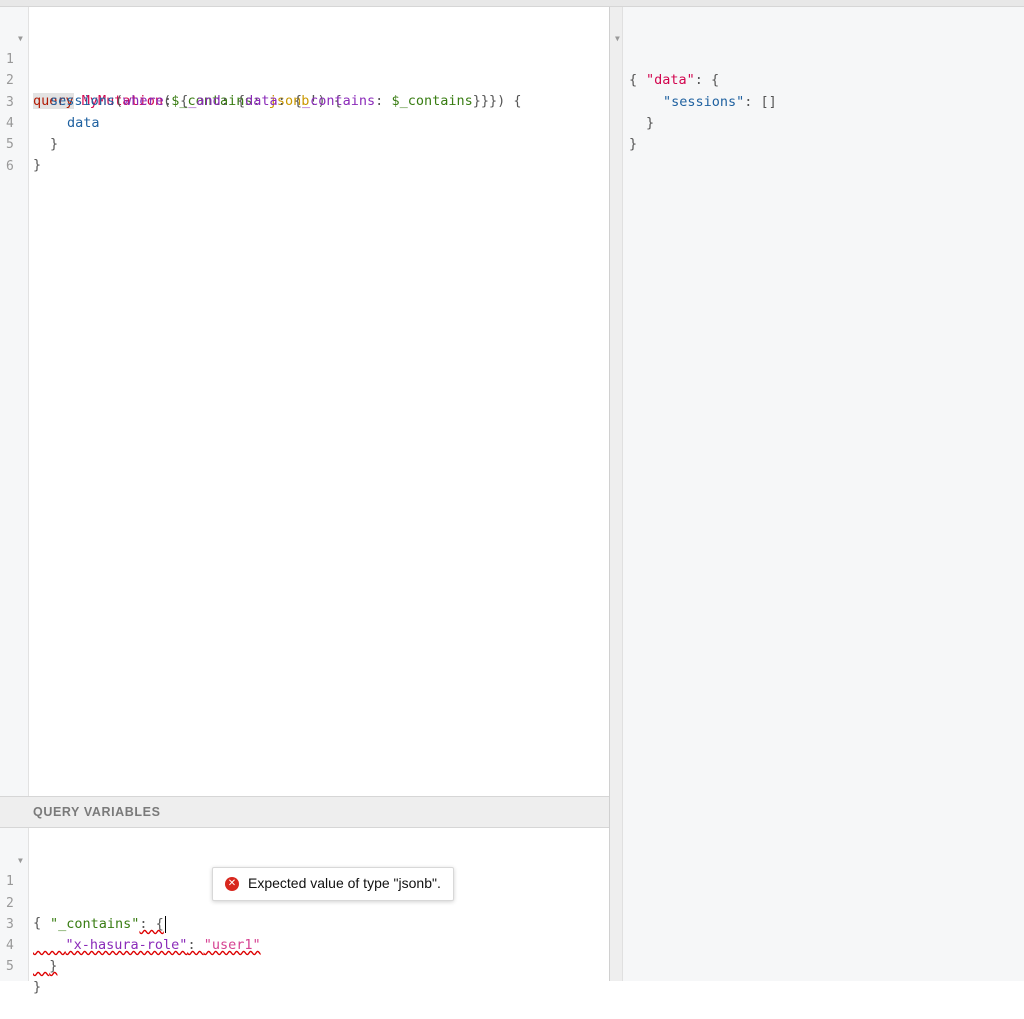 Image resolution: width=1024 pixels, height=1019 pixels. Describe the element at coordinates (300, 944) in the screenshot. I see `vars-line-4: 4 }` at that location.